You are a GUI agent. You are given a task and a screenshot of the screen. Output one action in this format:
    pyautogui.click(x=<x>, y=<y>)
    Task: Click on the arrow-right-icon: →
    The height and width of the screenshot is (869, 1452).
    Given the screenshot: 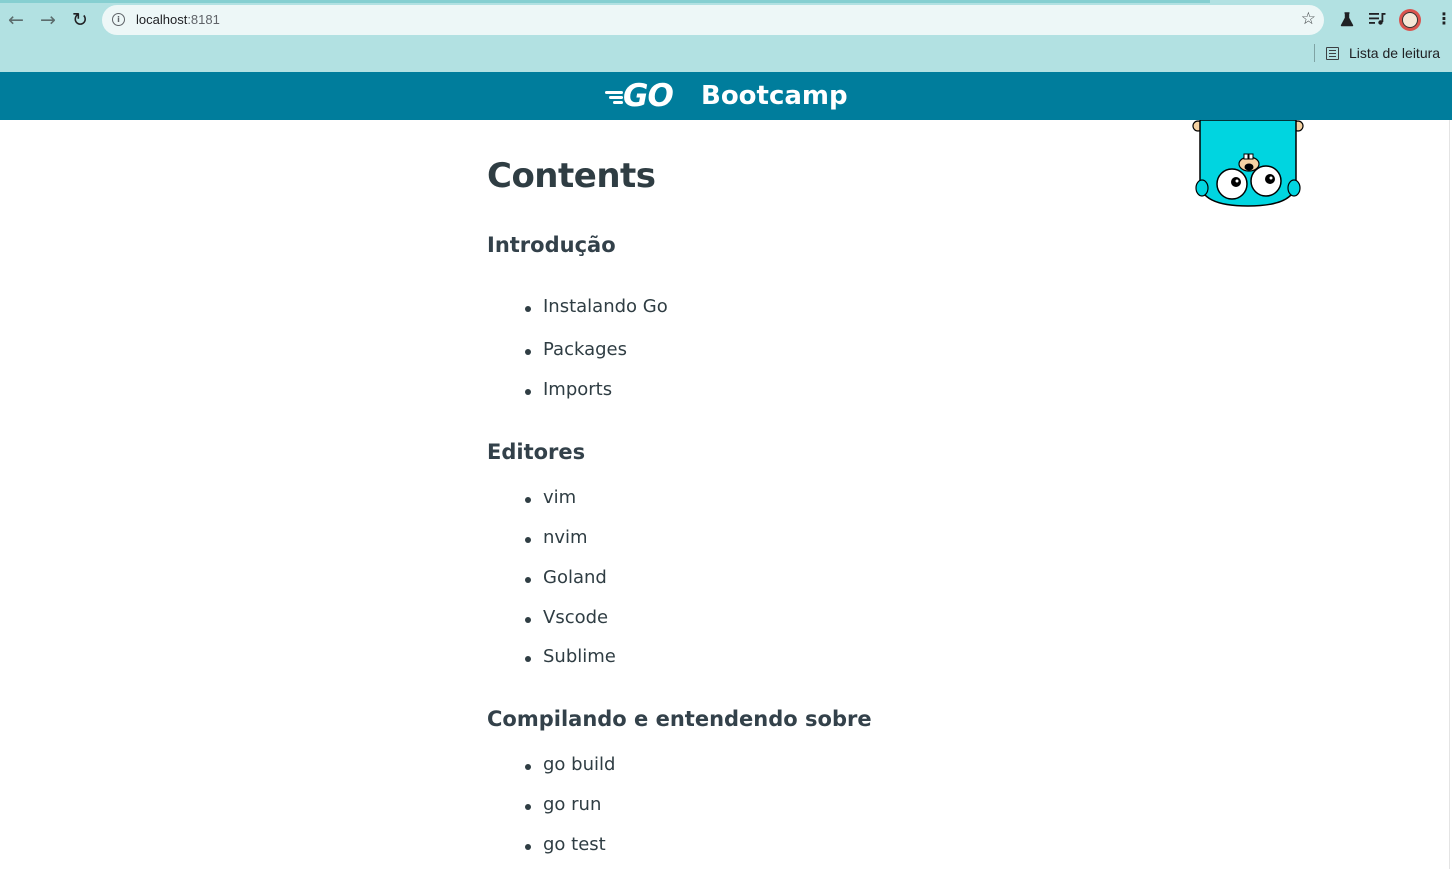 What is the action you would take?
    pyautogui.click(x=48, y=19)
    